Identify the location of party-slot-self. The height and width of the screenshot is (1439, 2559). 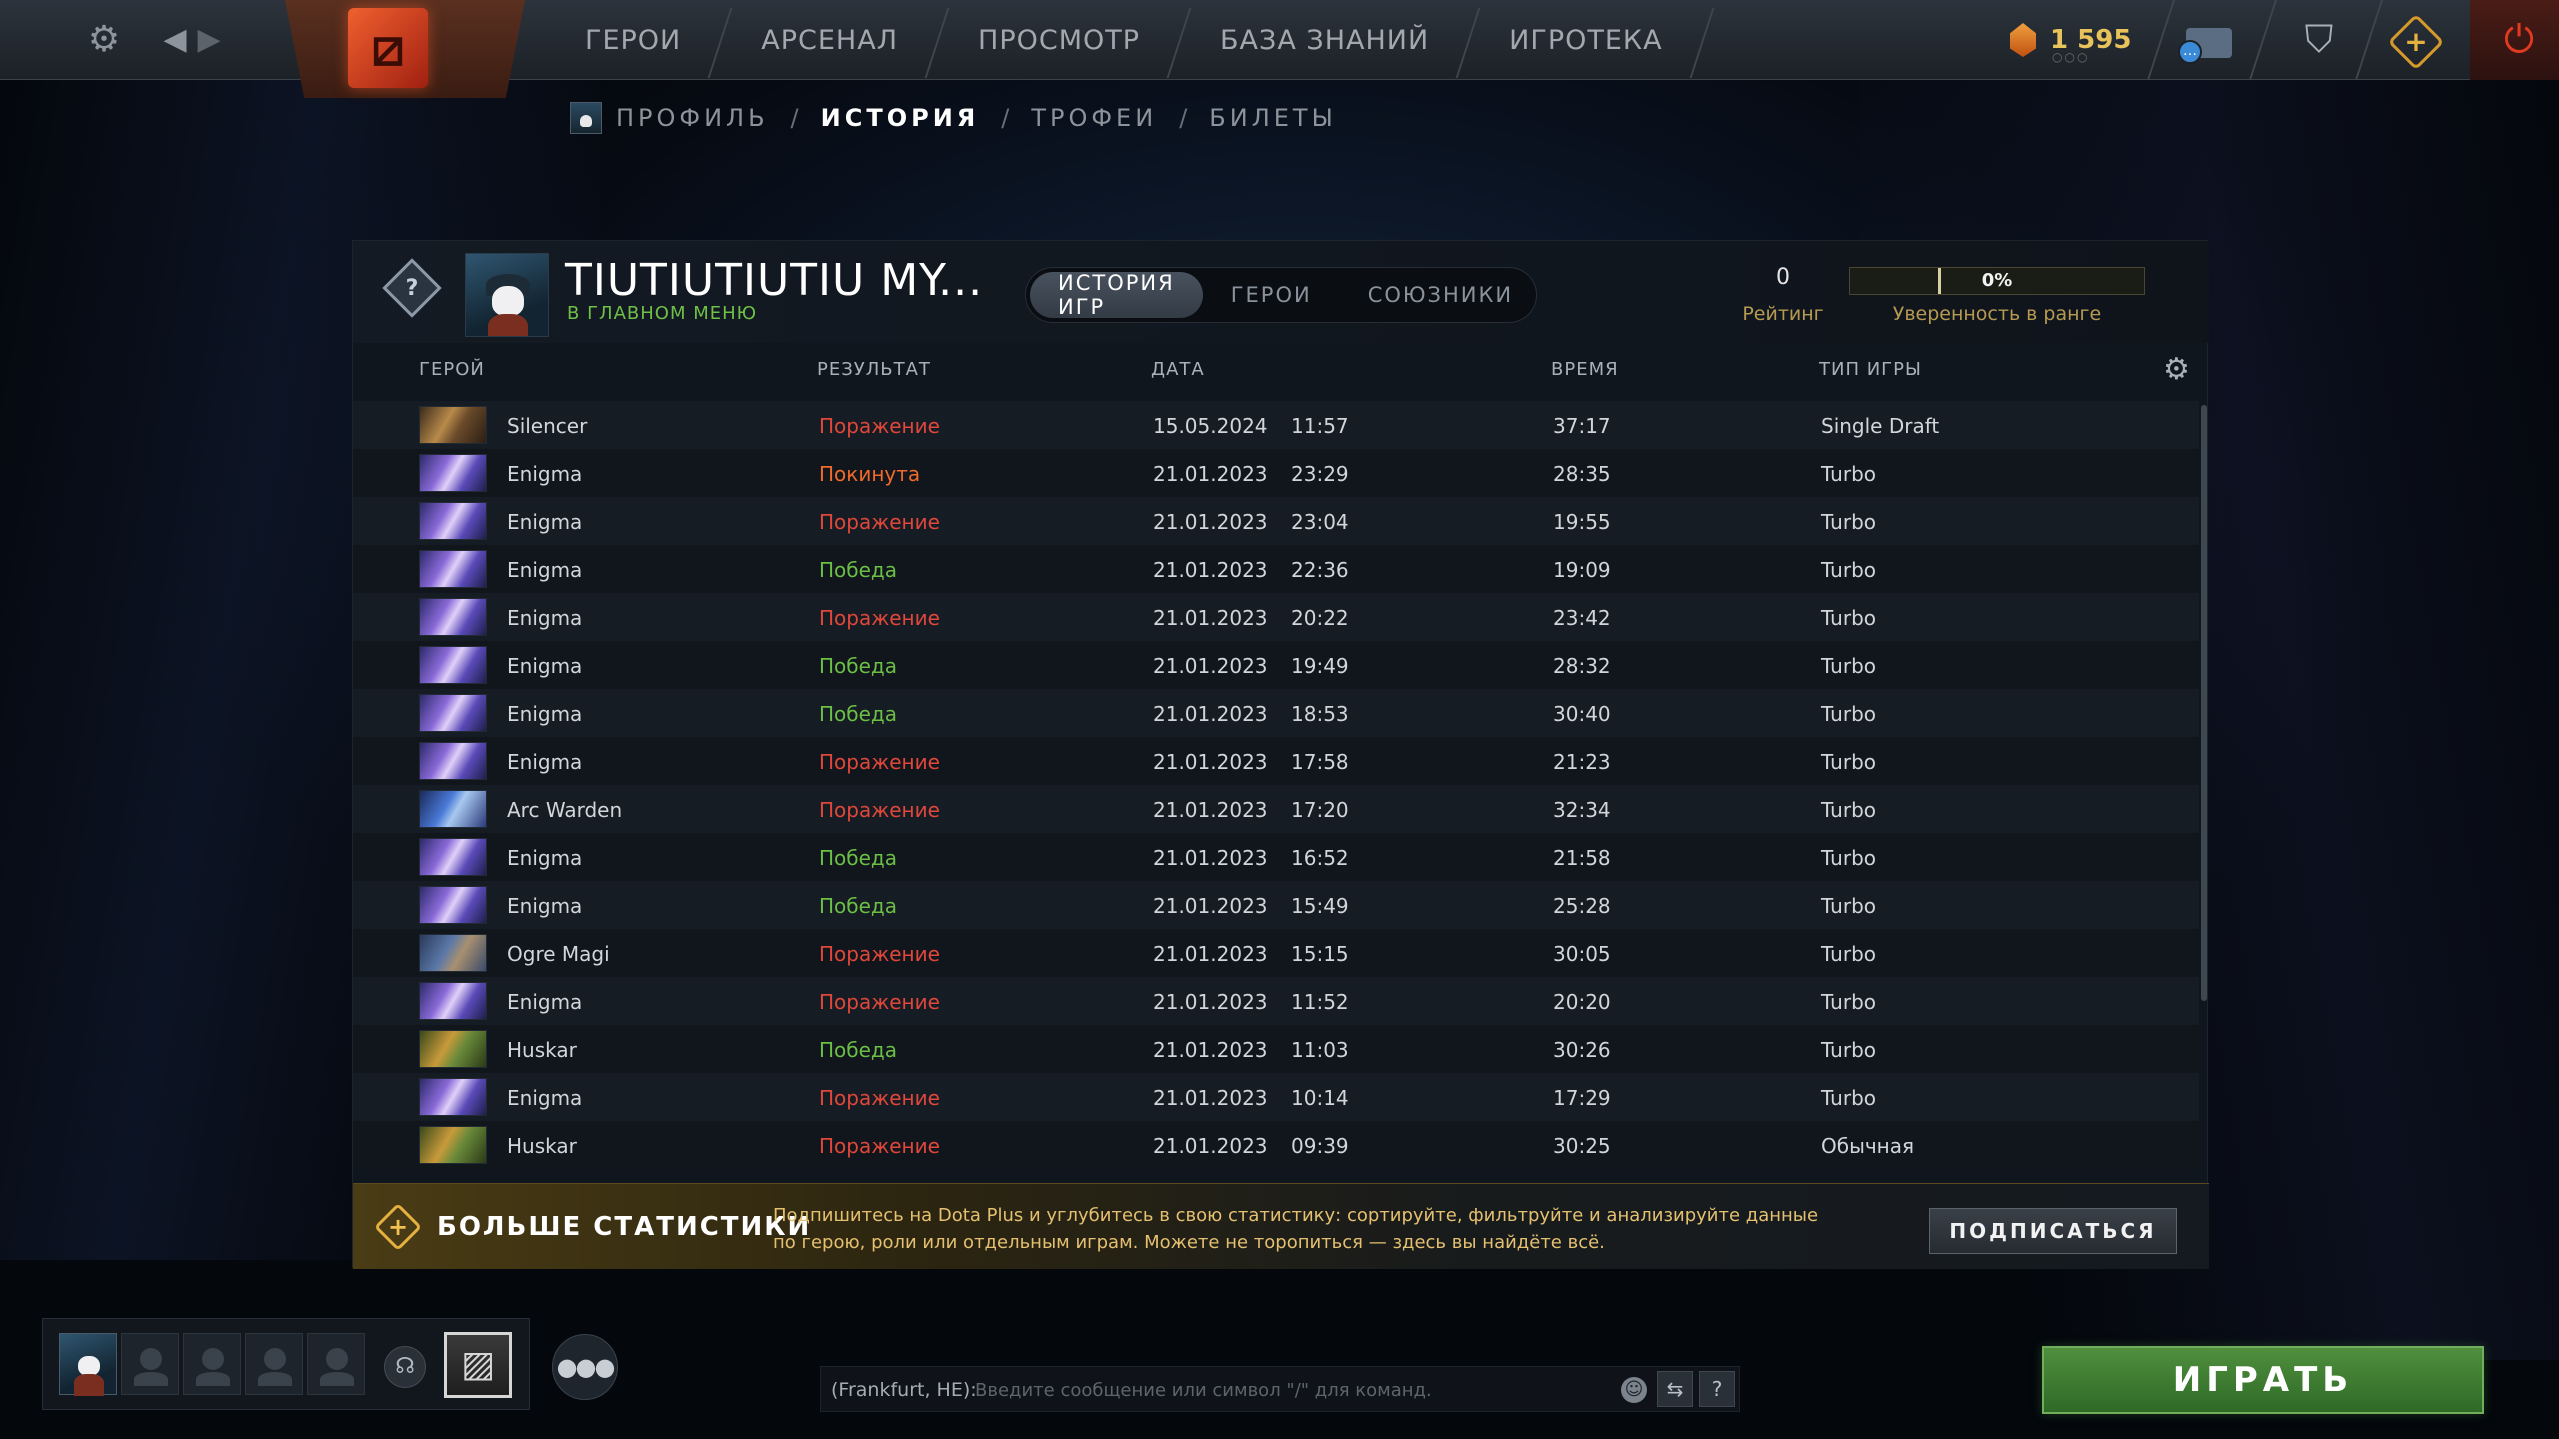
(88, 1364).